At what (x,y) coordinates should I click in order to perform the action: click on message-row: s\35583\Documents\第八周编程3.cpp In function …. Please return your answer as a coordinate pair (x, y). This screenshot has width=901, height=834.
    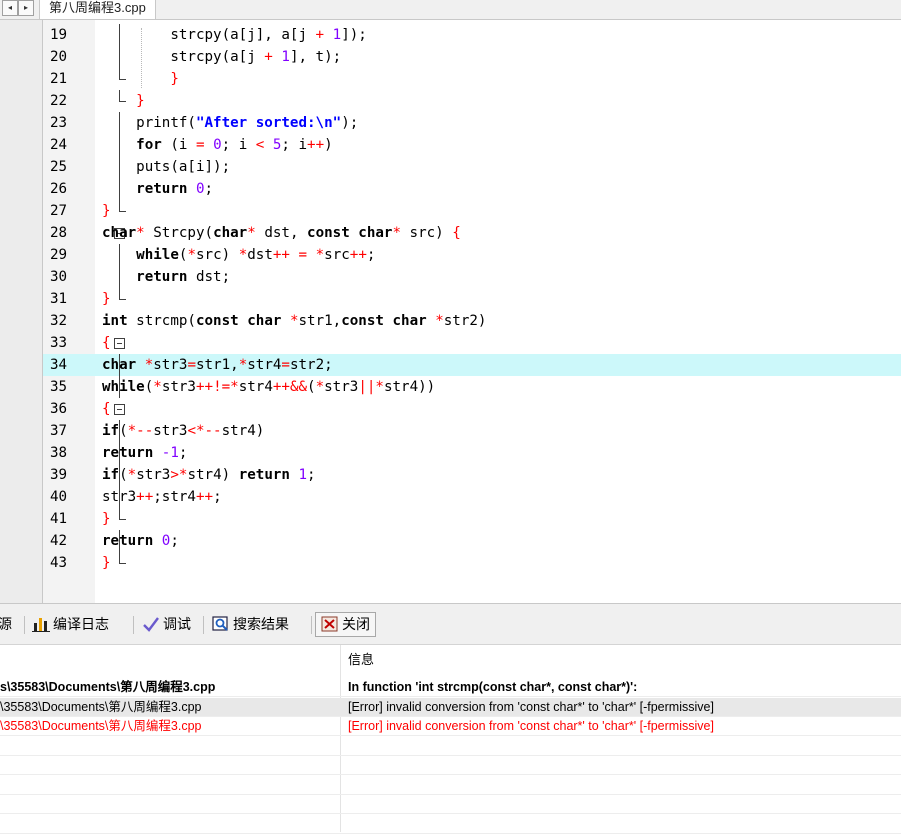
    Looking at the image, I should click on (450, 687).